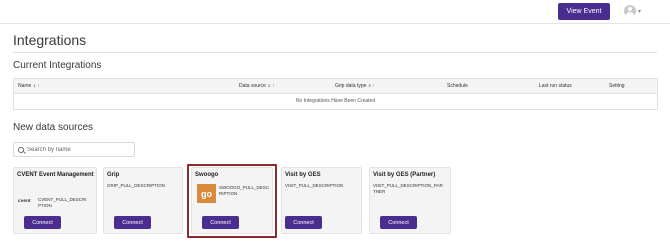  Describe the element at coordinates (355, 86) in the screenshot. I see `column-header-grip-data-type: Grip data type 3 ↑` at that location.